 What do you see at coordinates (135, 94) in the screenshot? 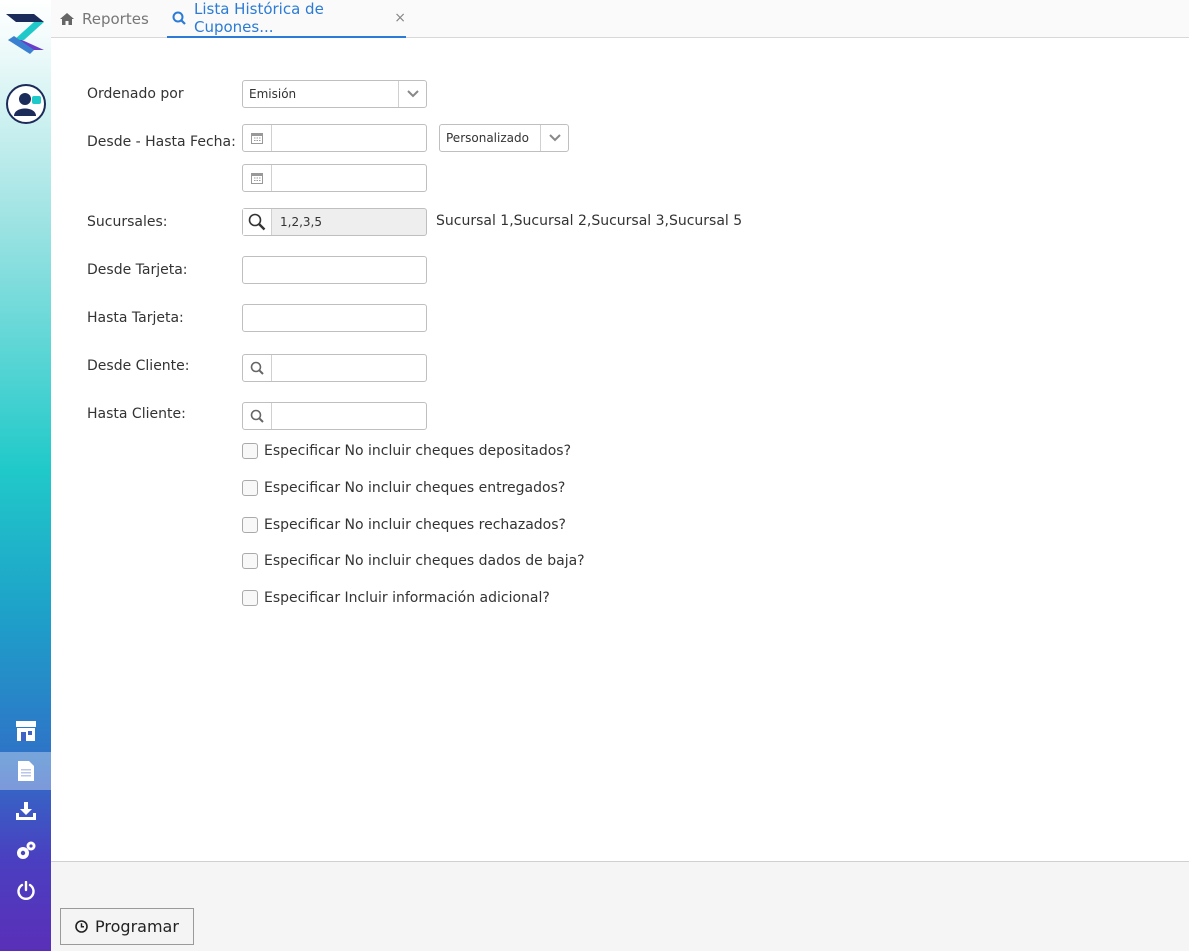
I see `ordenado-por-label: Ordenado por` at bounding box center [135, 94].